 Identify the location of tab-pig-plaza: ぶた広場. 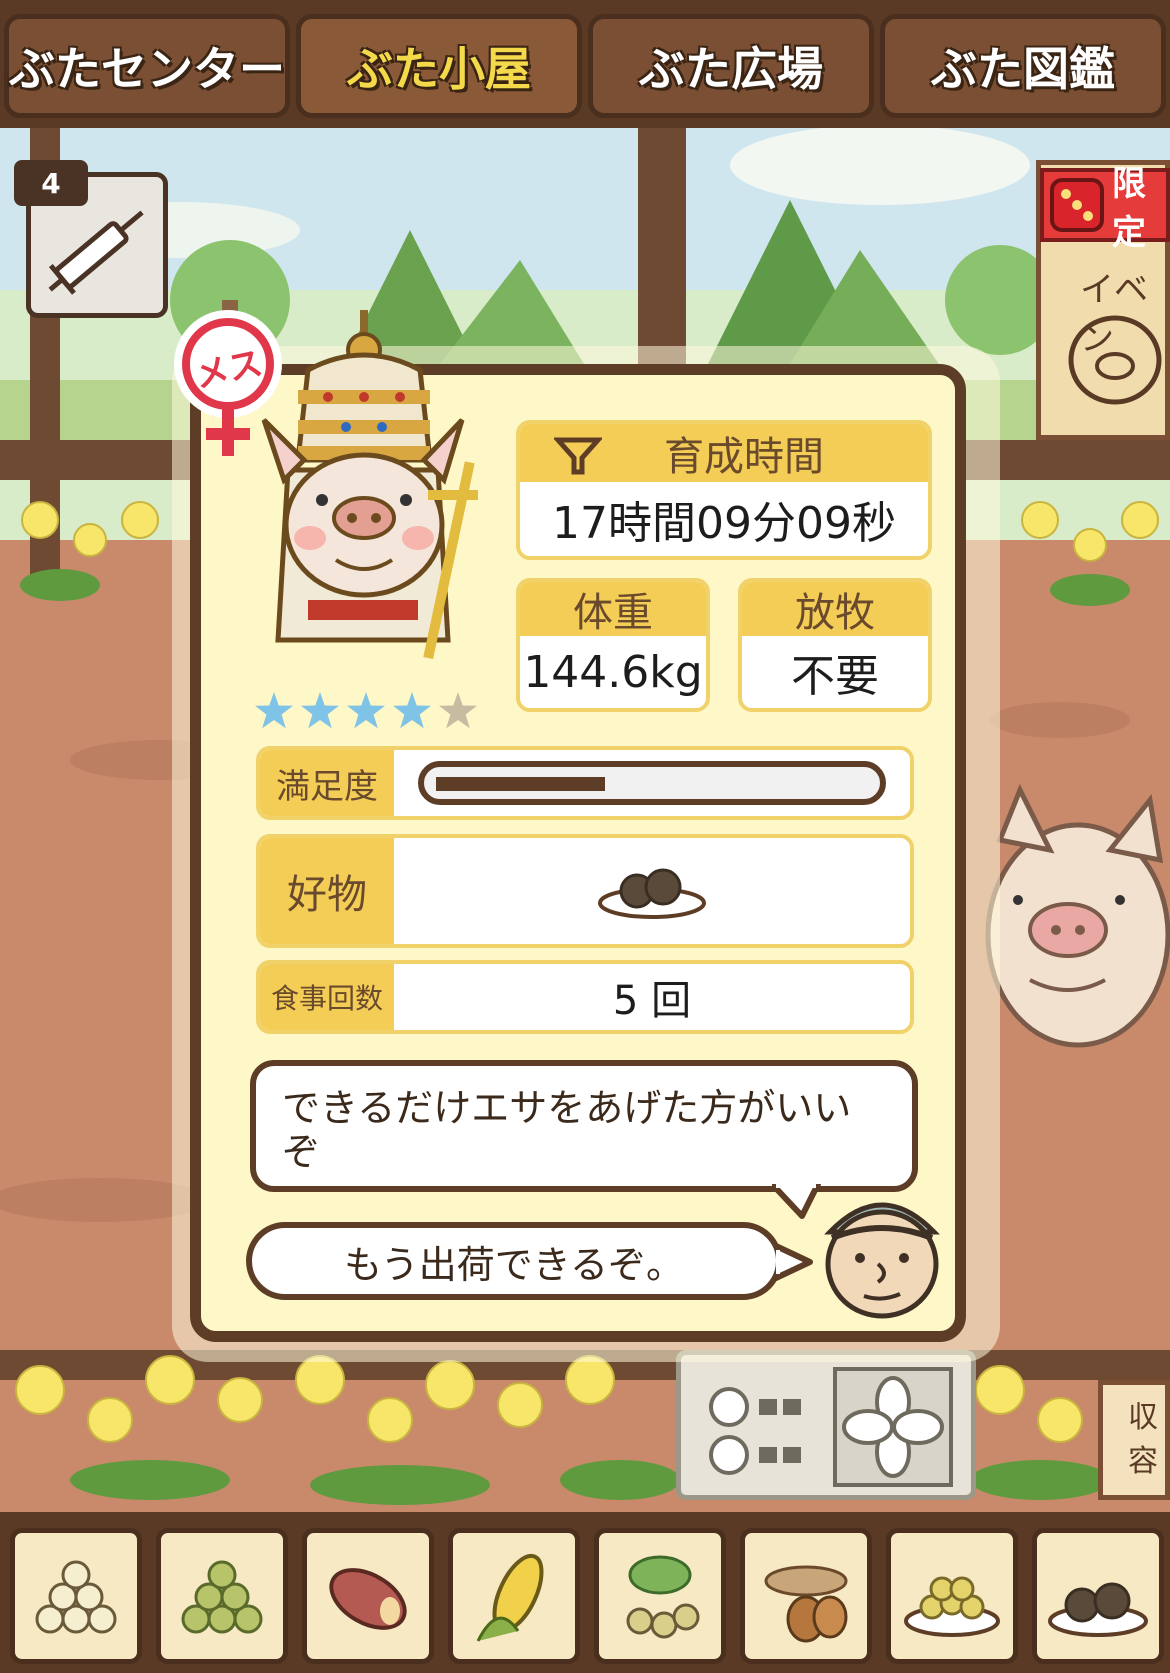
(731, 66).